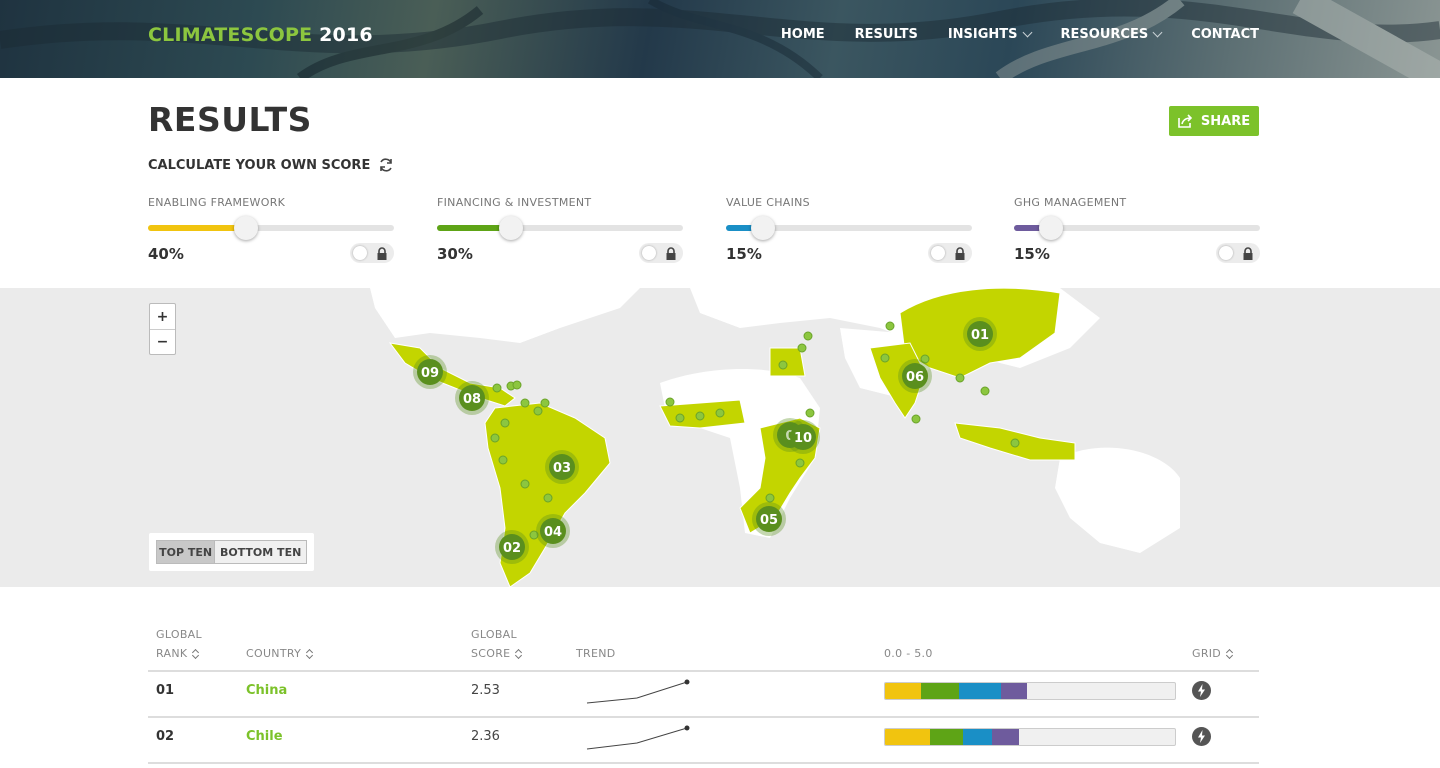 The width and height of the screenshot is (1440, 768). Describe the element at coordinates (386, 165) in the screenshot. I see `refresh-icon` at that location.